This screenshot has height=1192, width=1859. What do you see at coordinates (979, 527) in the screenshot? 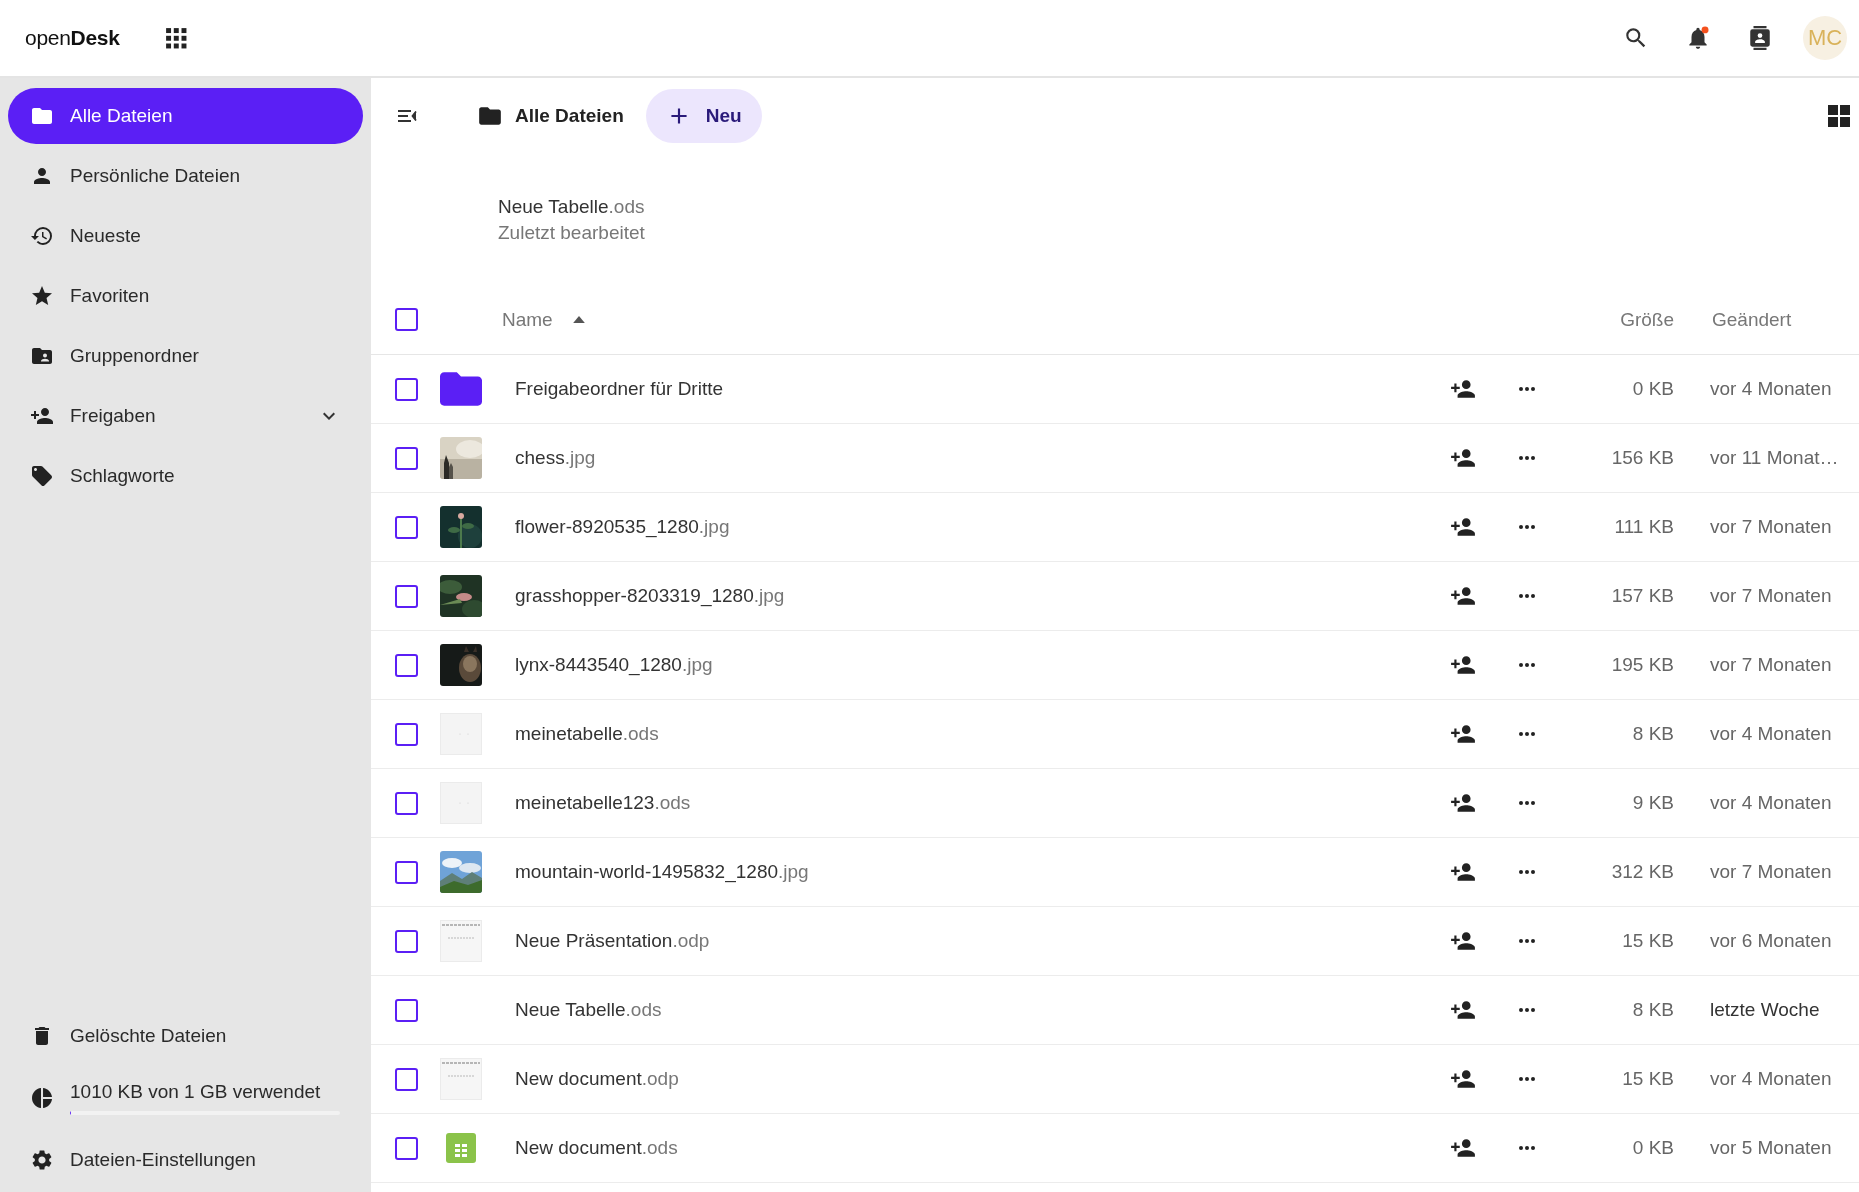
I see `file-name: flower-8920535_1280.jpg` at bounding box center [979, 527].